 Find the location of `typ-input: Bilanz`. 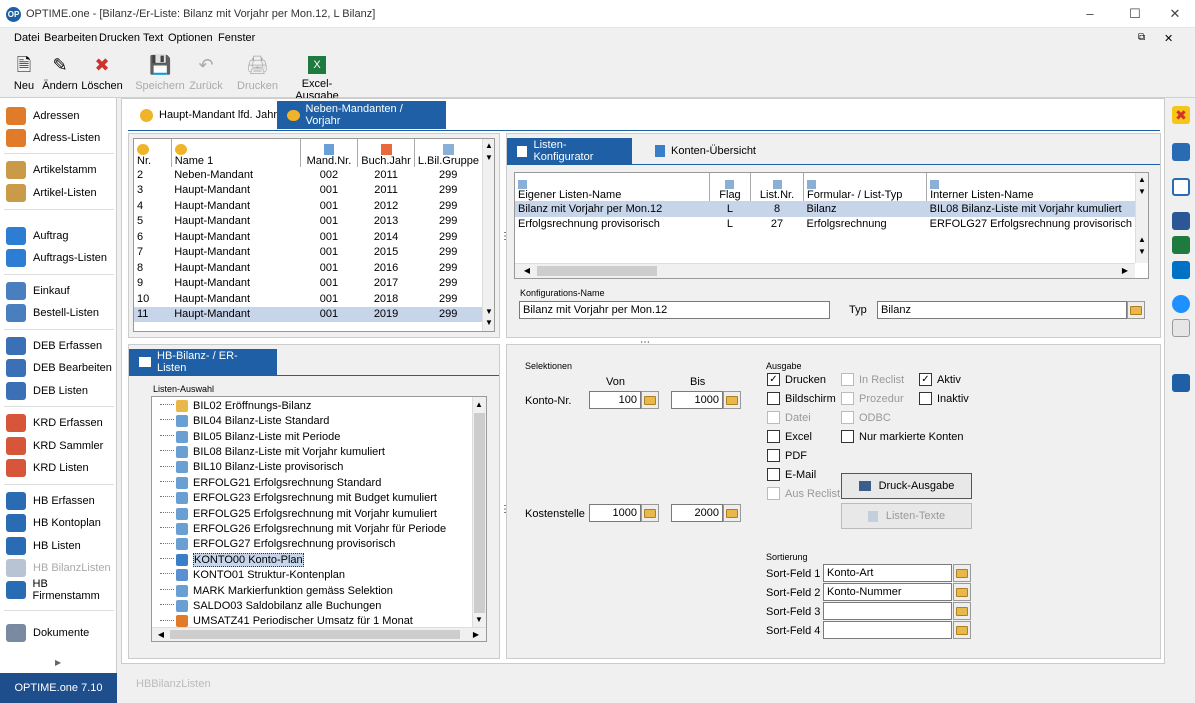

typ-input: Bilanz is located at coordinates (1002, 310).